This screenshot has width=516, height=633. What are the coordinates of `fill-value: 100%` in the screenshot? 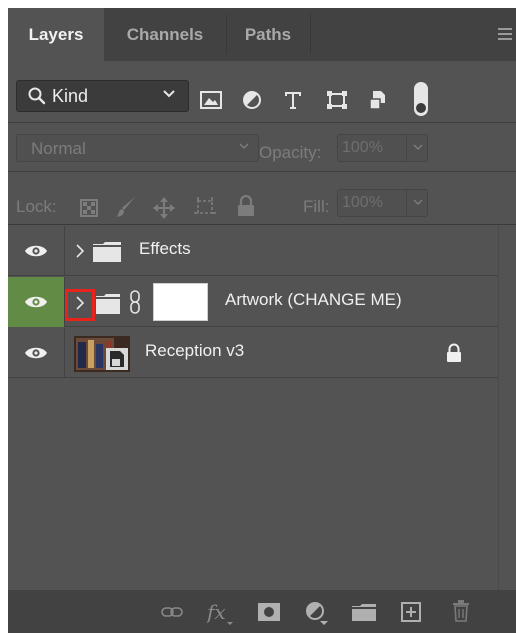 It's located at (362, 202).